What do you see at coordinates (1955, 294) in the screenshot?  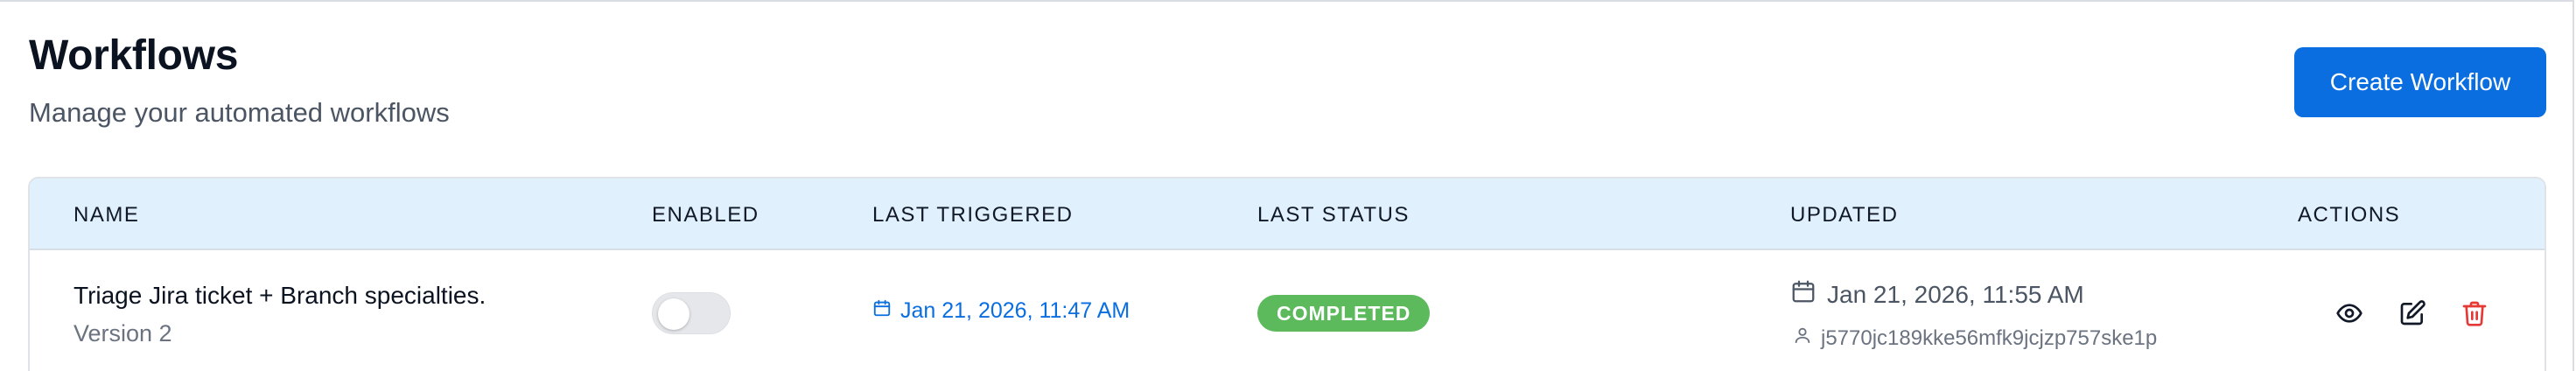 I see `updated-value: Jan 21, 2026, 11:55 AM` at bounding box center [1955, 294].